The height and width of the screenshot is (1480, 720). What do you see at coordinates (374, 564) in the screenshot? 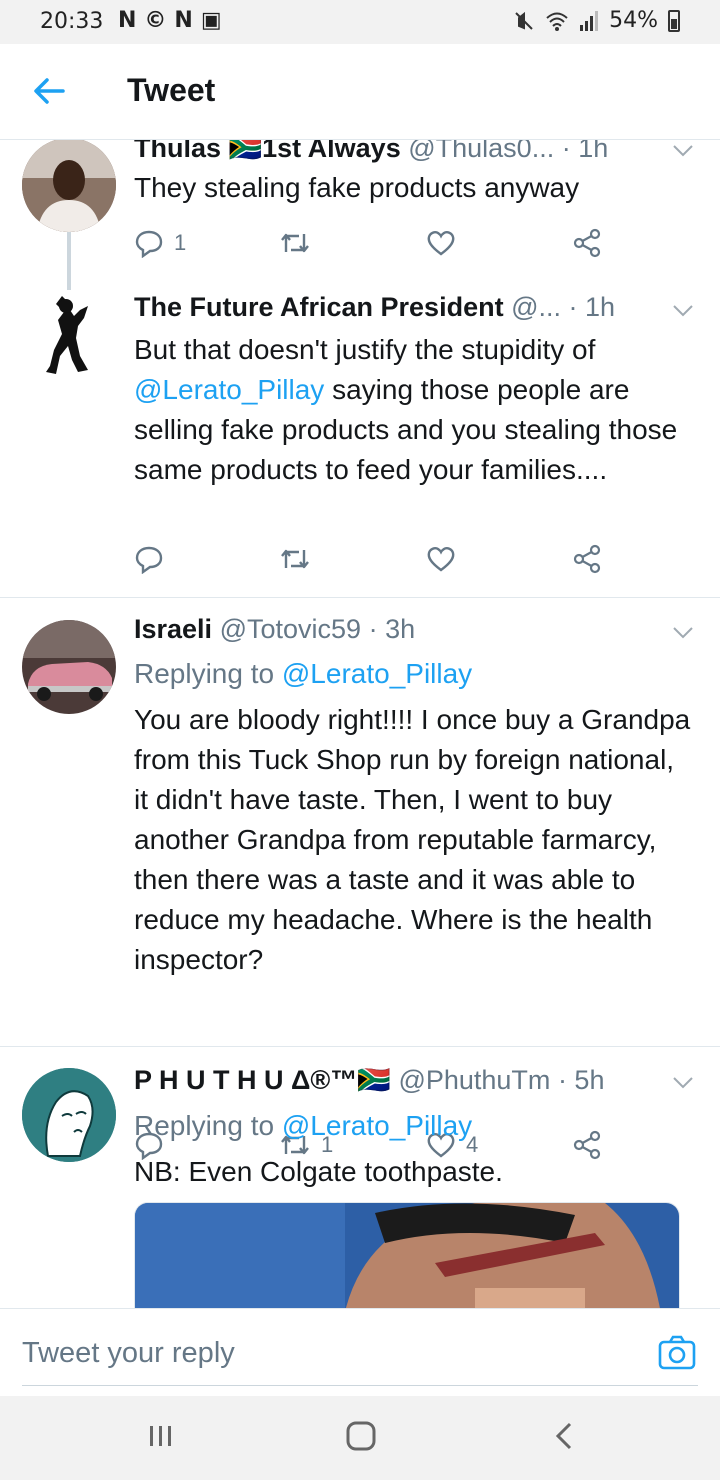
I see `tweet-actions` at bounding box center [374, 564].